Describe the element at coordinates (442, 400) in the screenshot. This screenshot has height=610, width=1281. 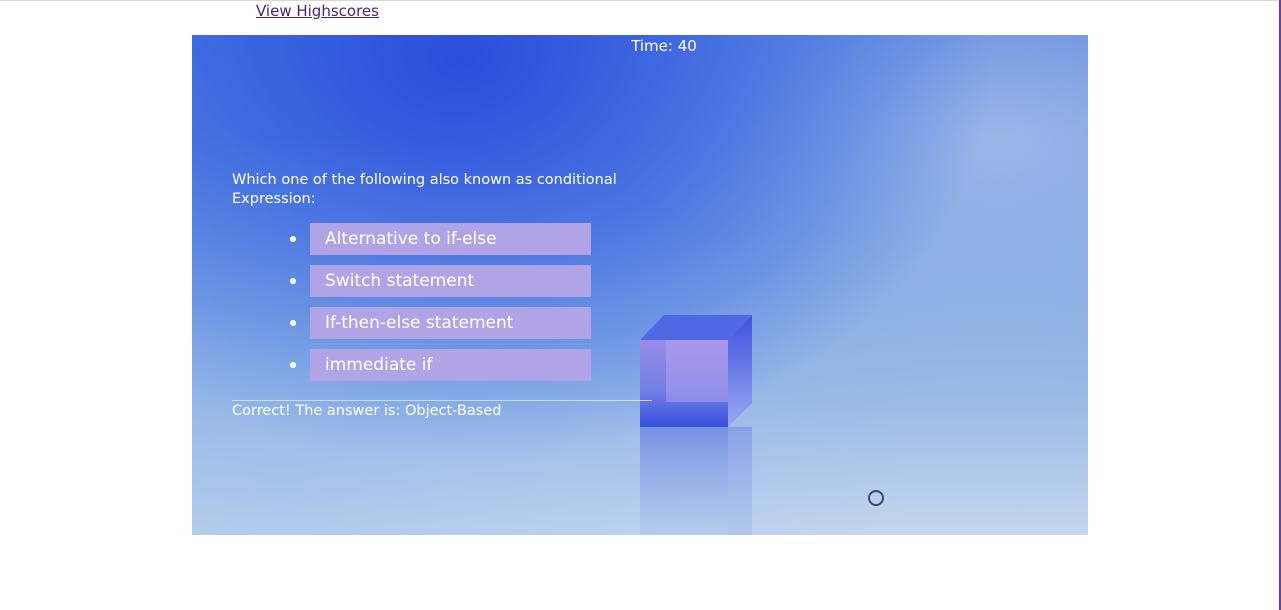
I see `feedback-divider` at that location.